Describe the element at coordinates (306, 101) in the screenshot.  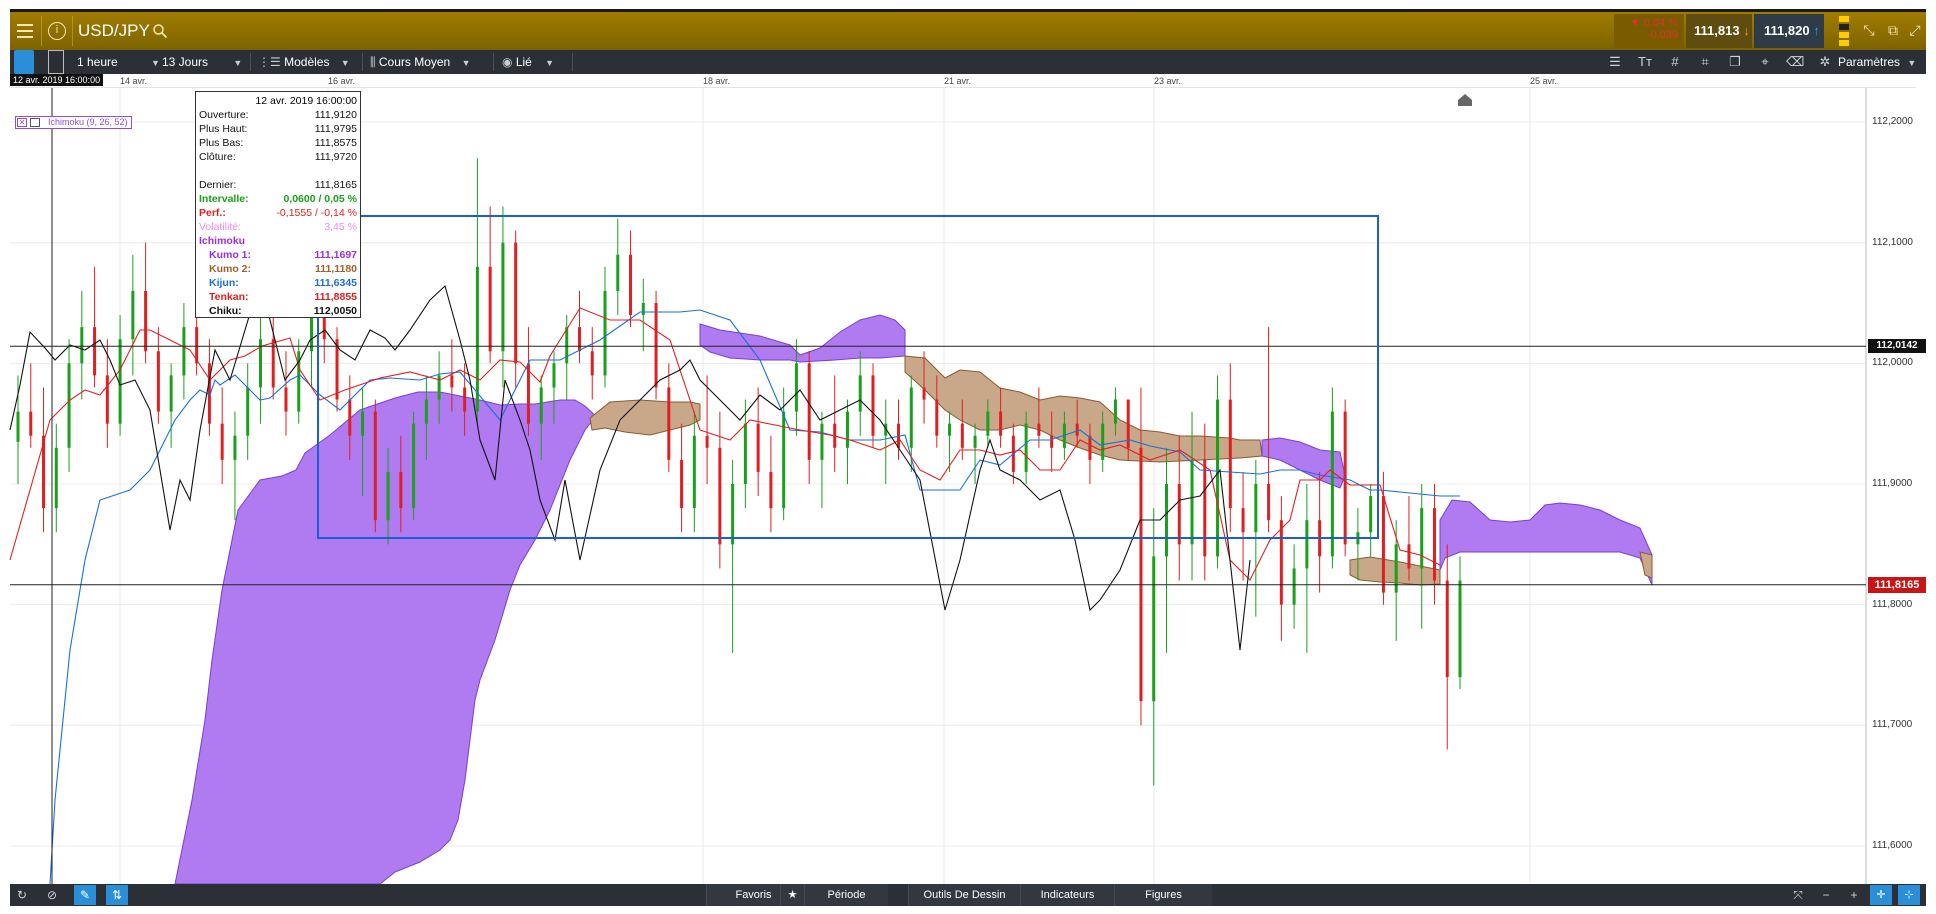
I see `tooltip-date: 12 avr. 2019 16:00:00` at that location.